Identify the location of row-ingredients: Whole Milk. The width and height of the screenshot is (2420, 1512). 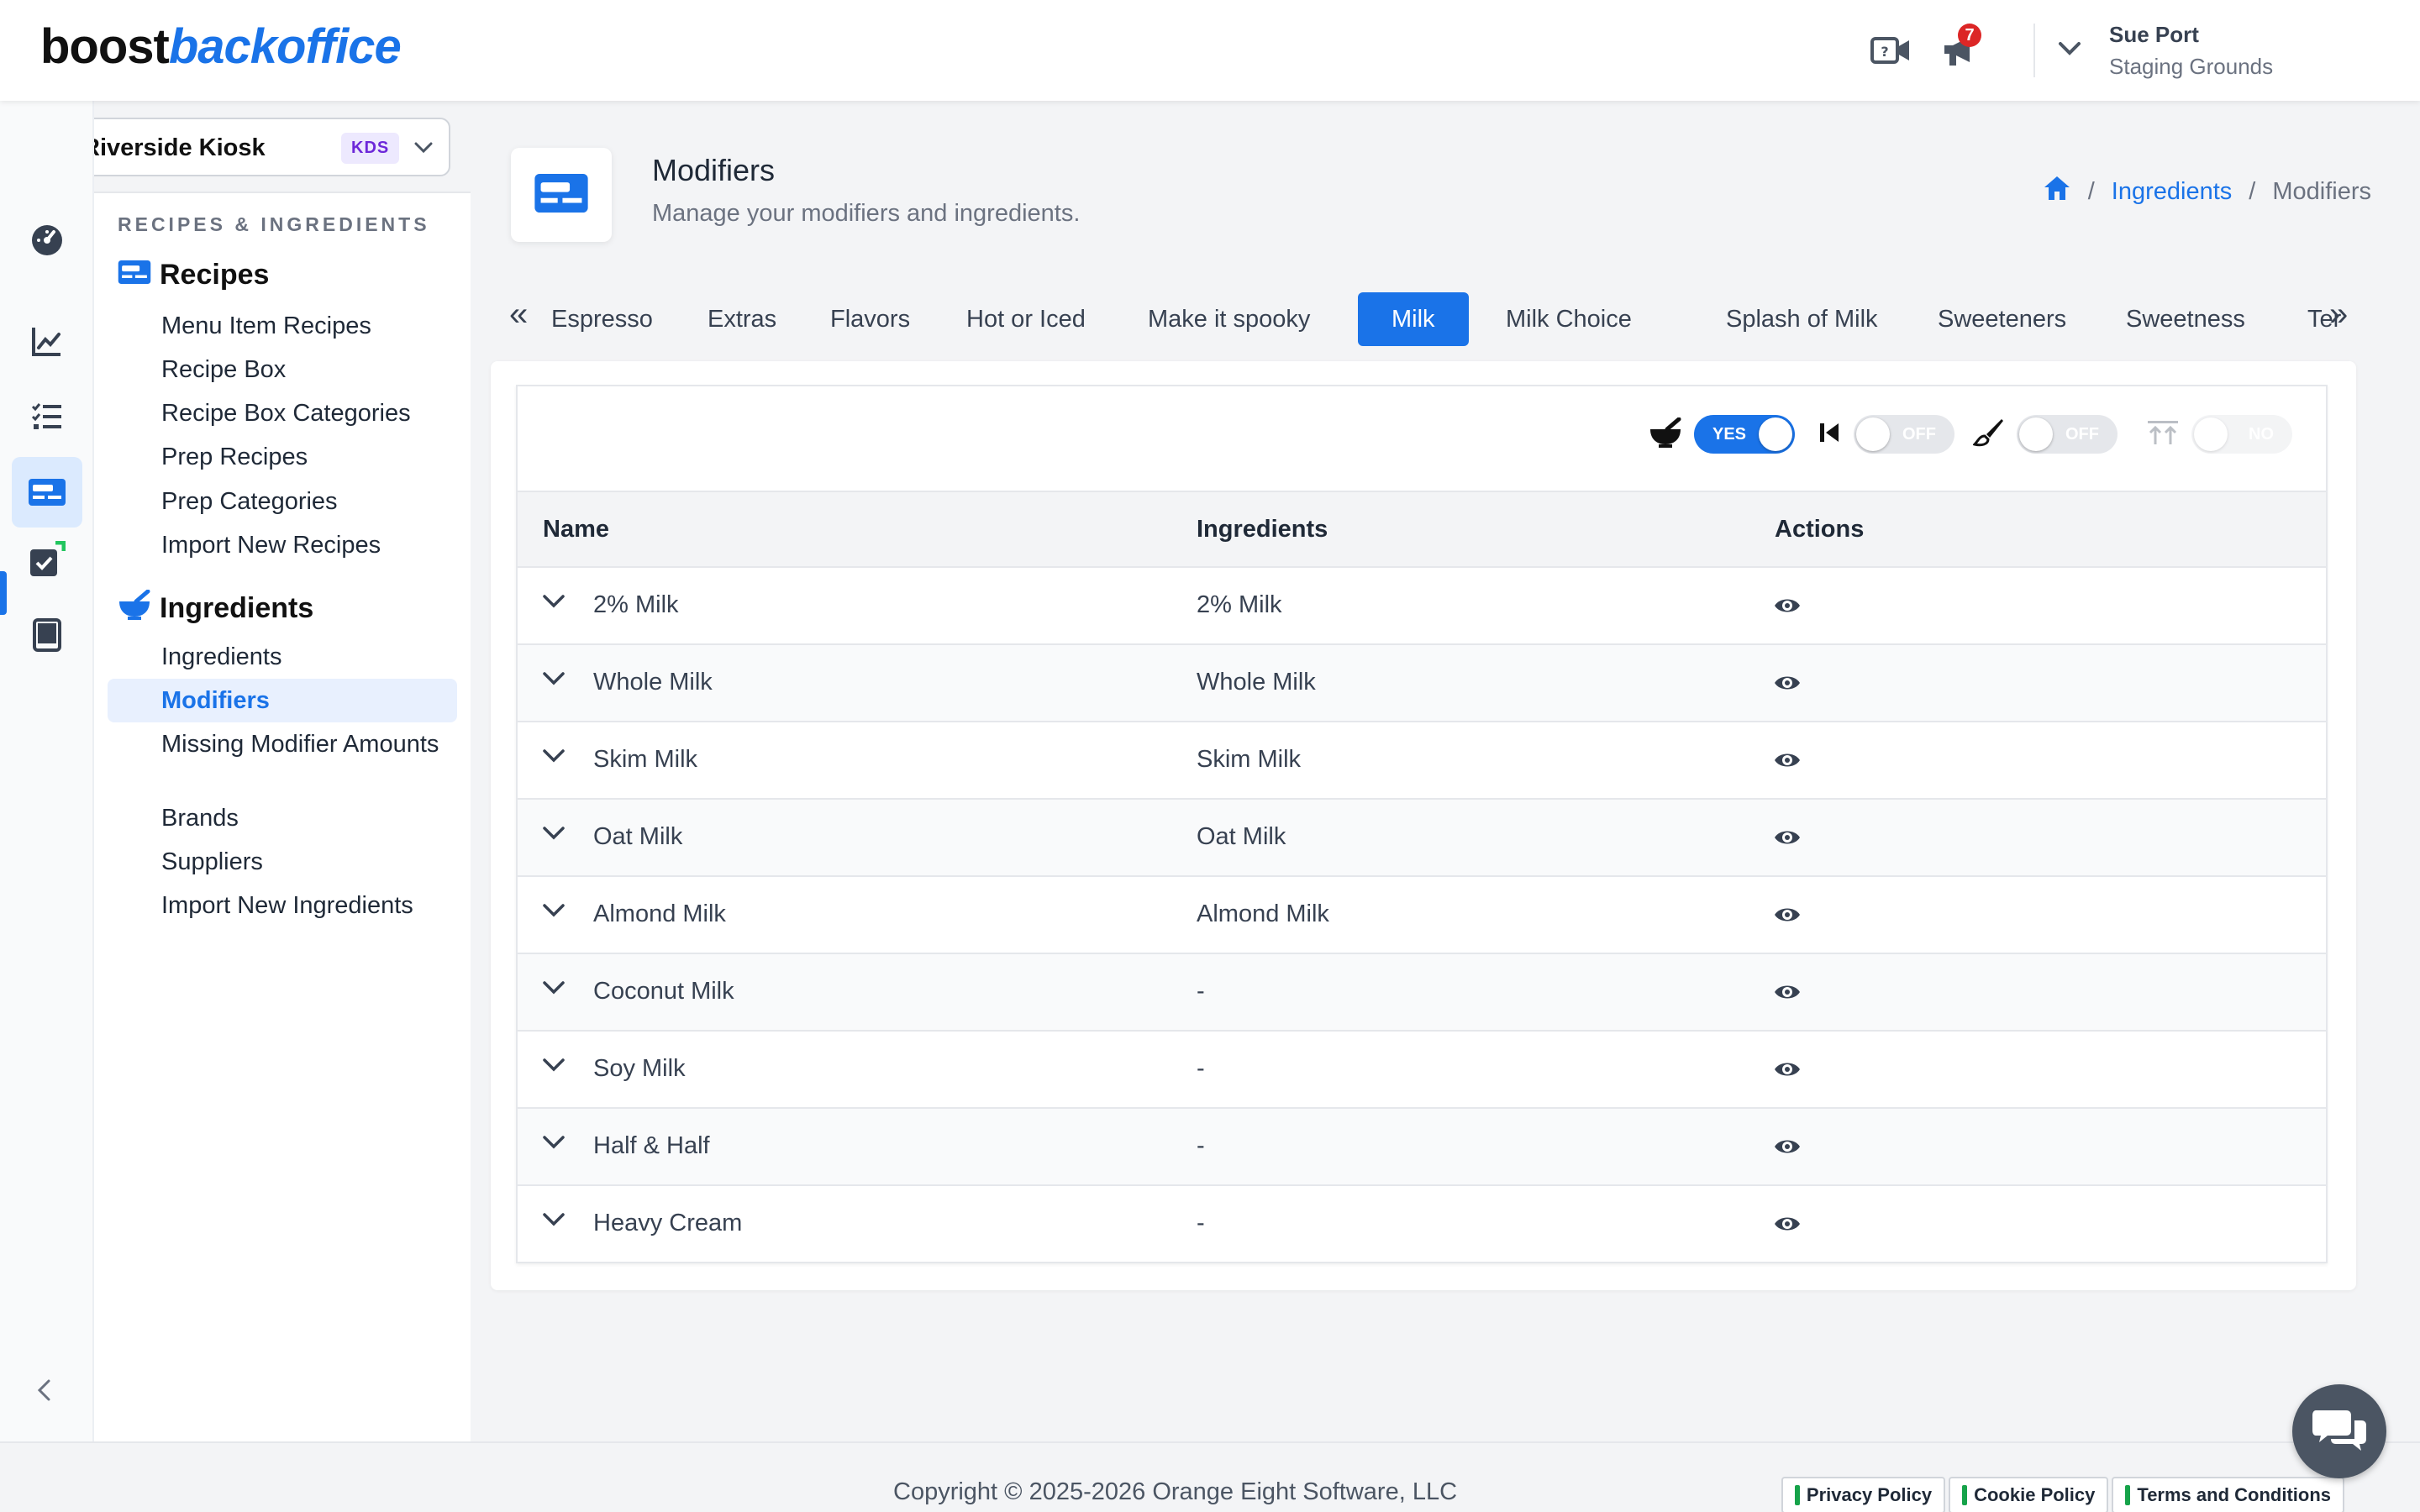
(1256, 682).